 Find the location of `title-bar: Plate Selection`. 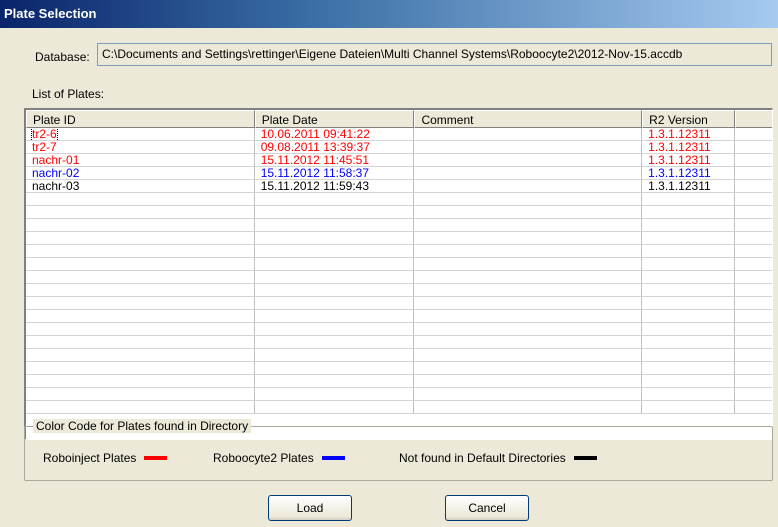

title-bar: Plate Selection is located at coordinates (389, 14).